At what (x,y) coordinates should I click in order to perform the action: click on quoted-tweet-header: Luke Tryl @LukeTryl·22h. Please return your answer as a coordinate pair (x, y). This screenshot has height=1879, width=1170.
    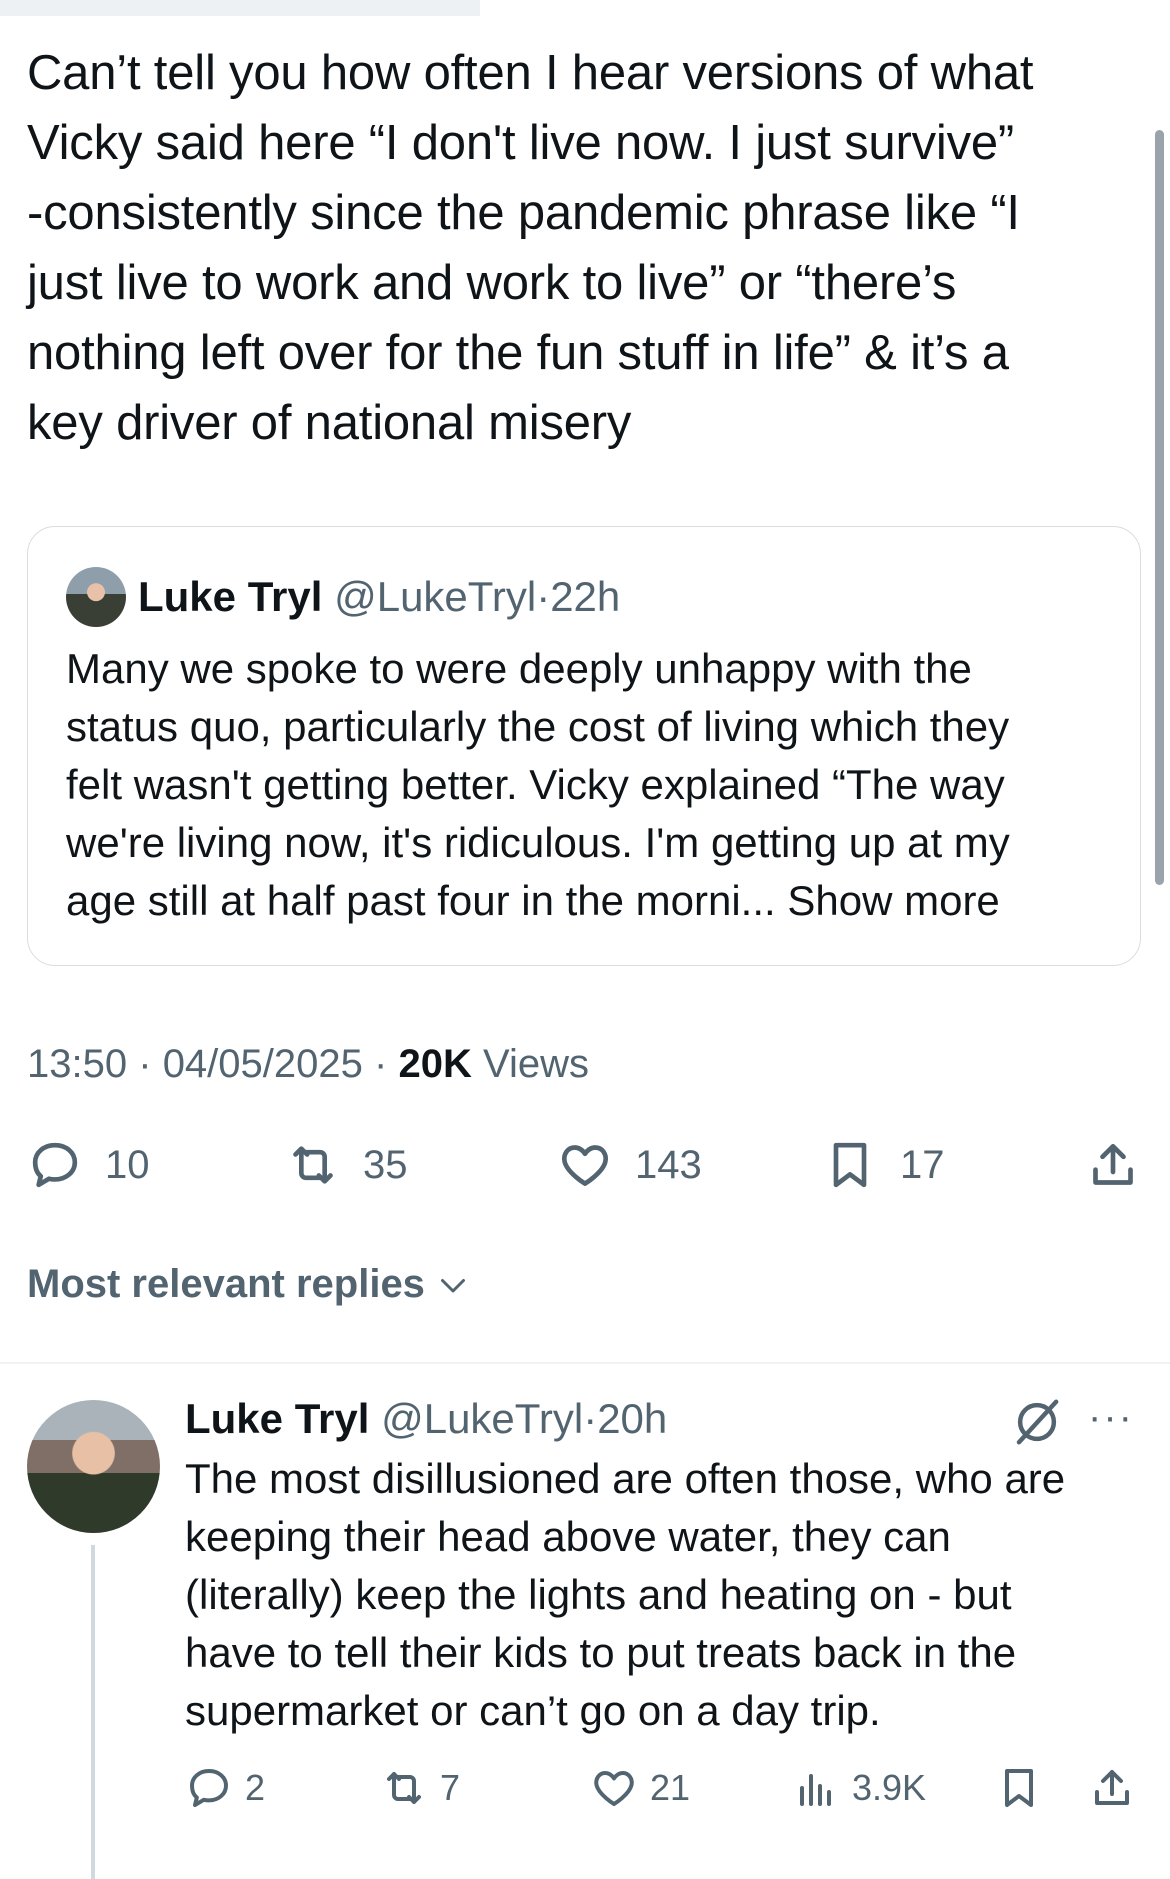
    Looking at the image, I should click on (379, 596).